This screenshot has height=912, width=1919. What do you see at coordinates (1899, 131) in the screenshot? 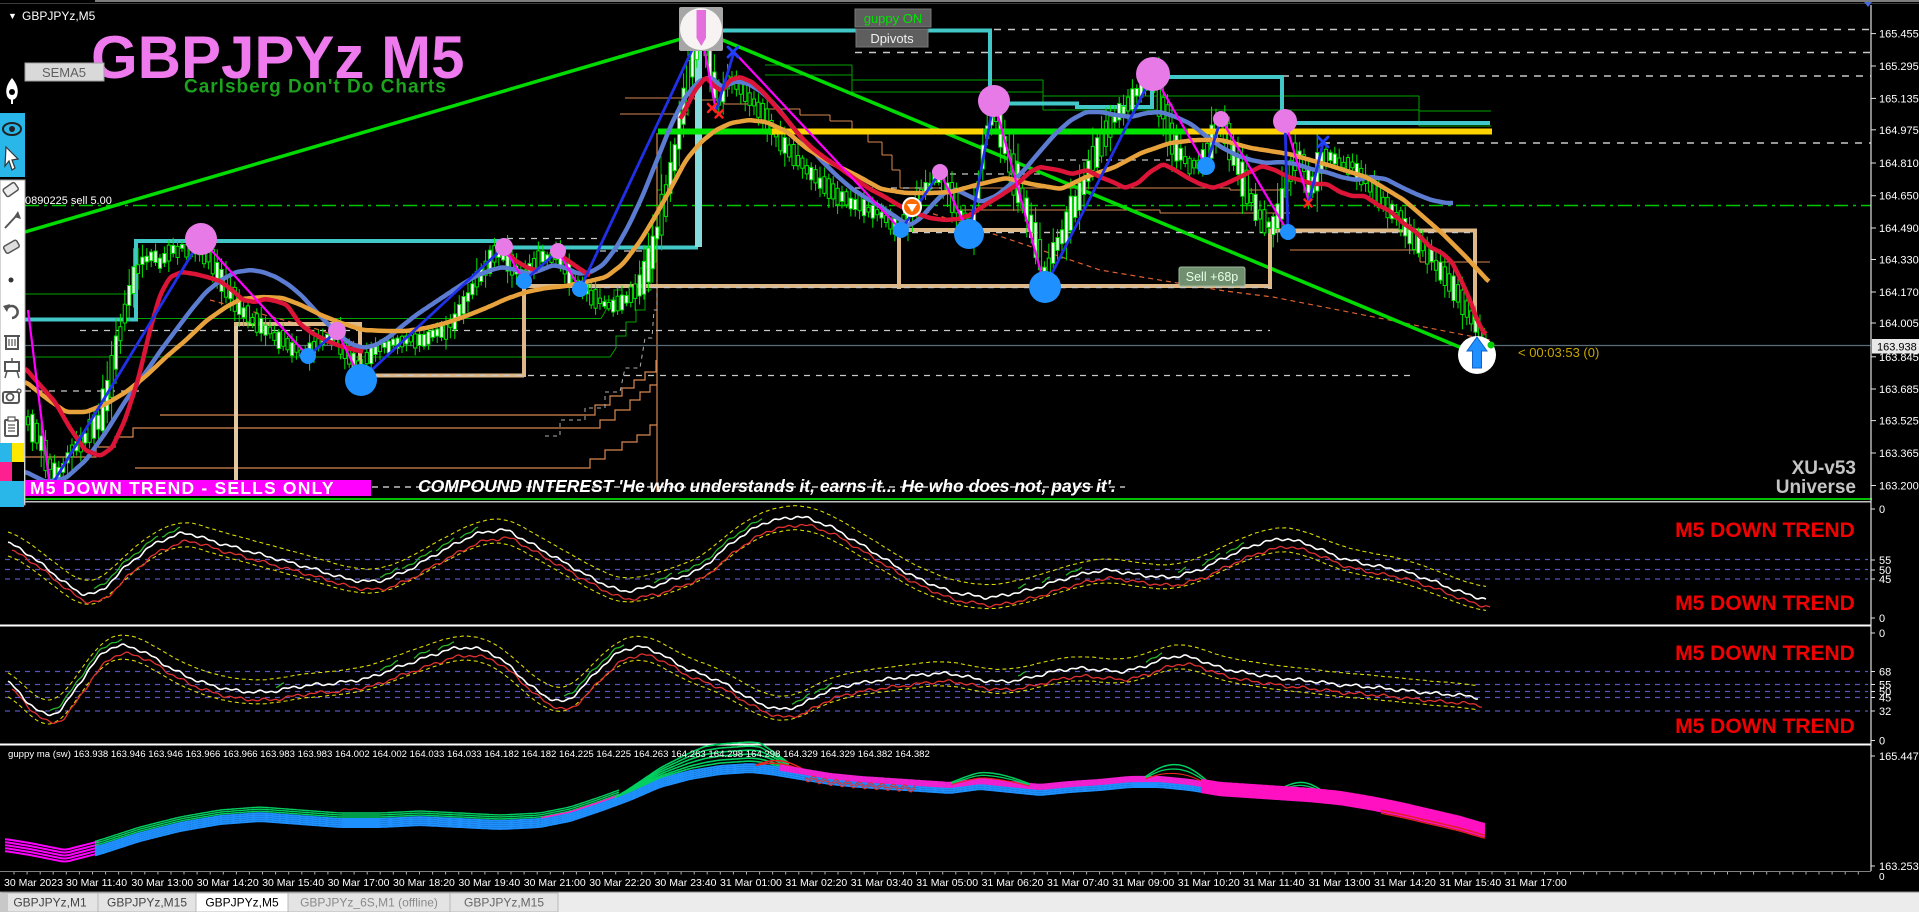
I see `svg-text: 164.975` at bounding box center [1899, 131].